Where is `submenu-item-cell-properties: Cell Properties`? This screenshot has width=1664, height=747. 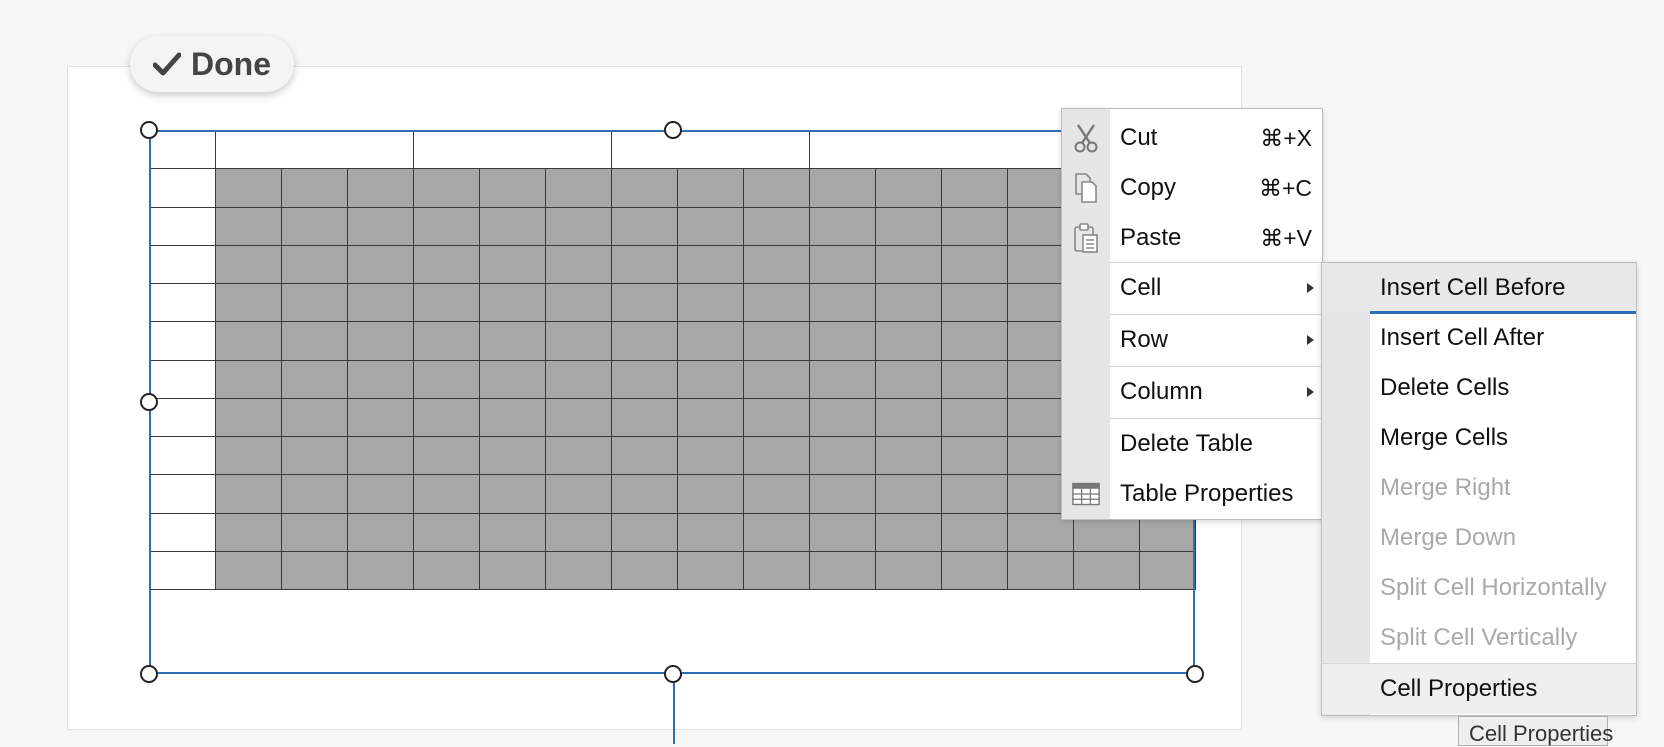 submenu-item-cell-properties: Cell Properties is located at coordinates (1479, 689).